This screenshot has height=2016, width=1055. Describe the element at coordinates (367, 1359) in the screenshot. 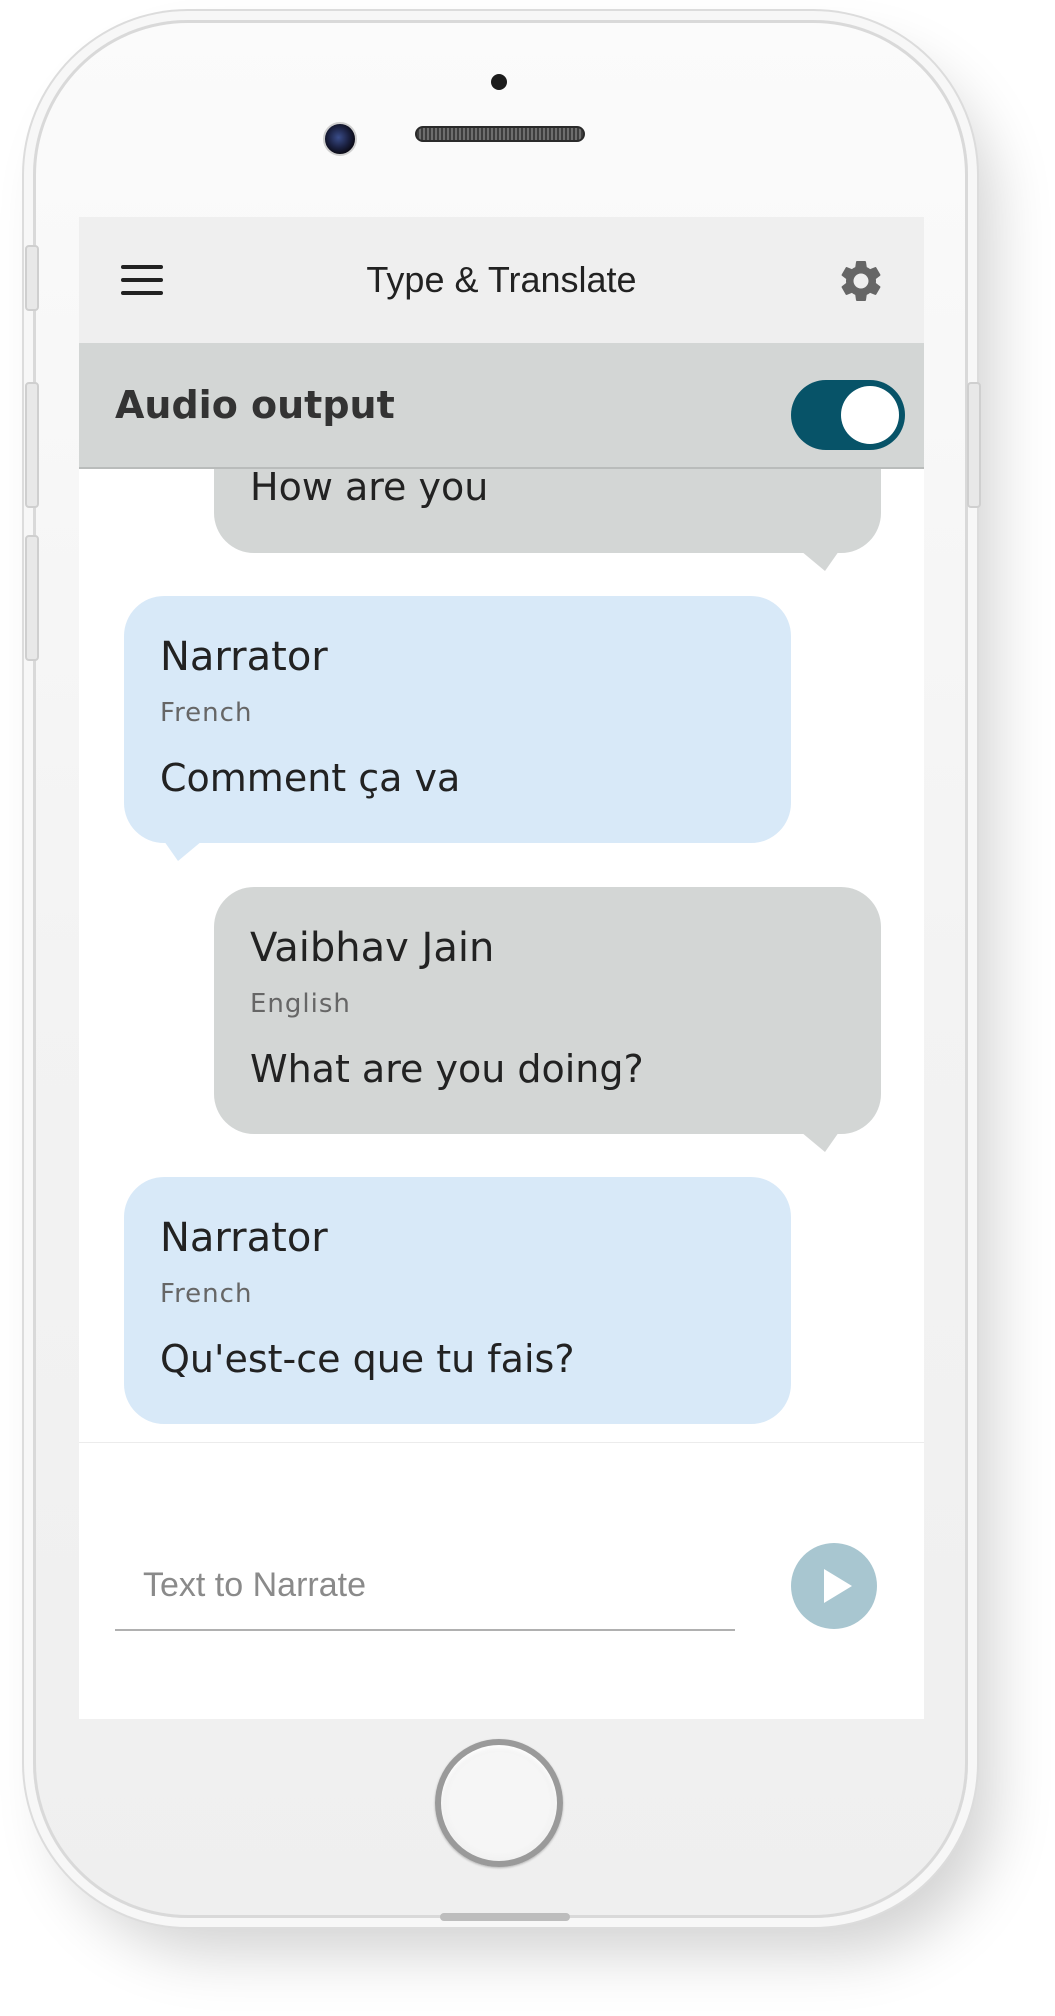

I see `message-text: Qu'est-ce que tu fais?` at that location.